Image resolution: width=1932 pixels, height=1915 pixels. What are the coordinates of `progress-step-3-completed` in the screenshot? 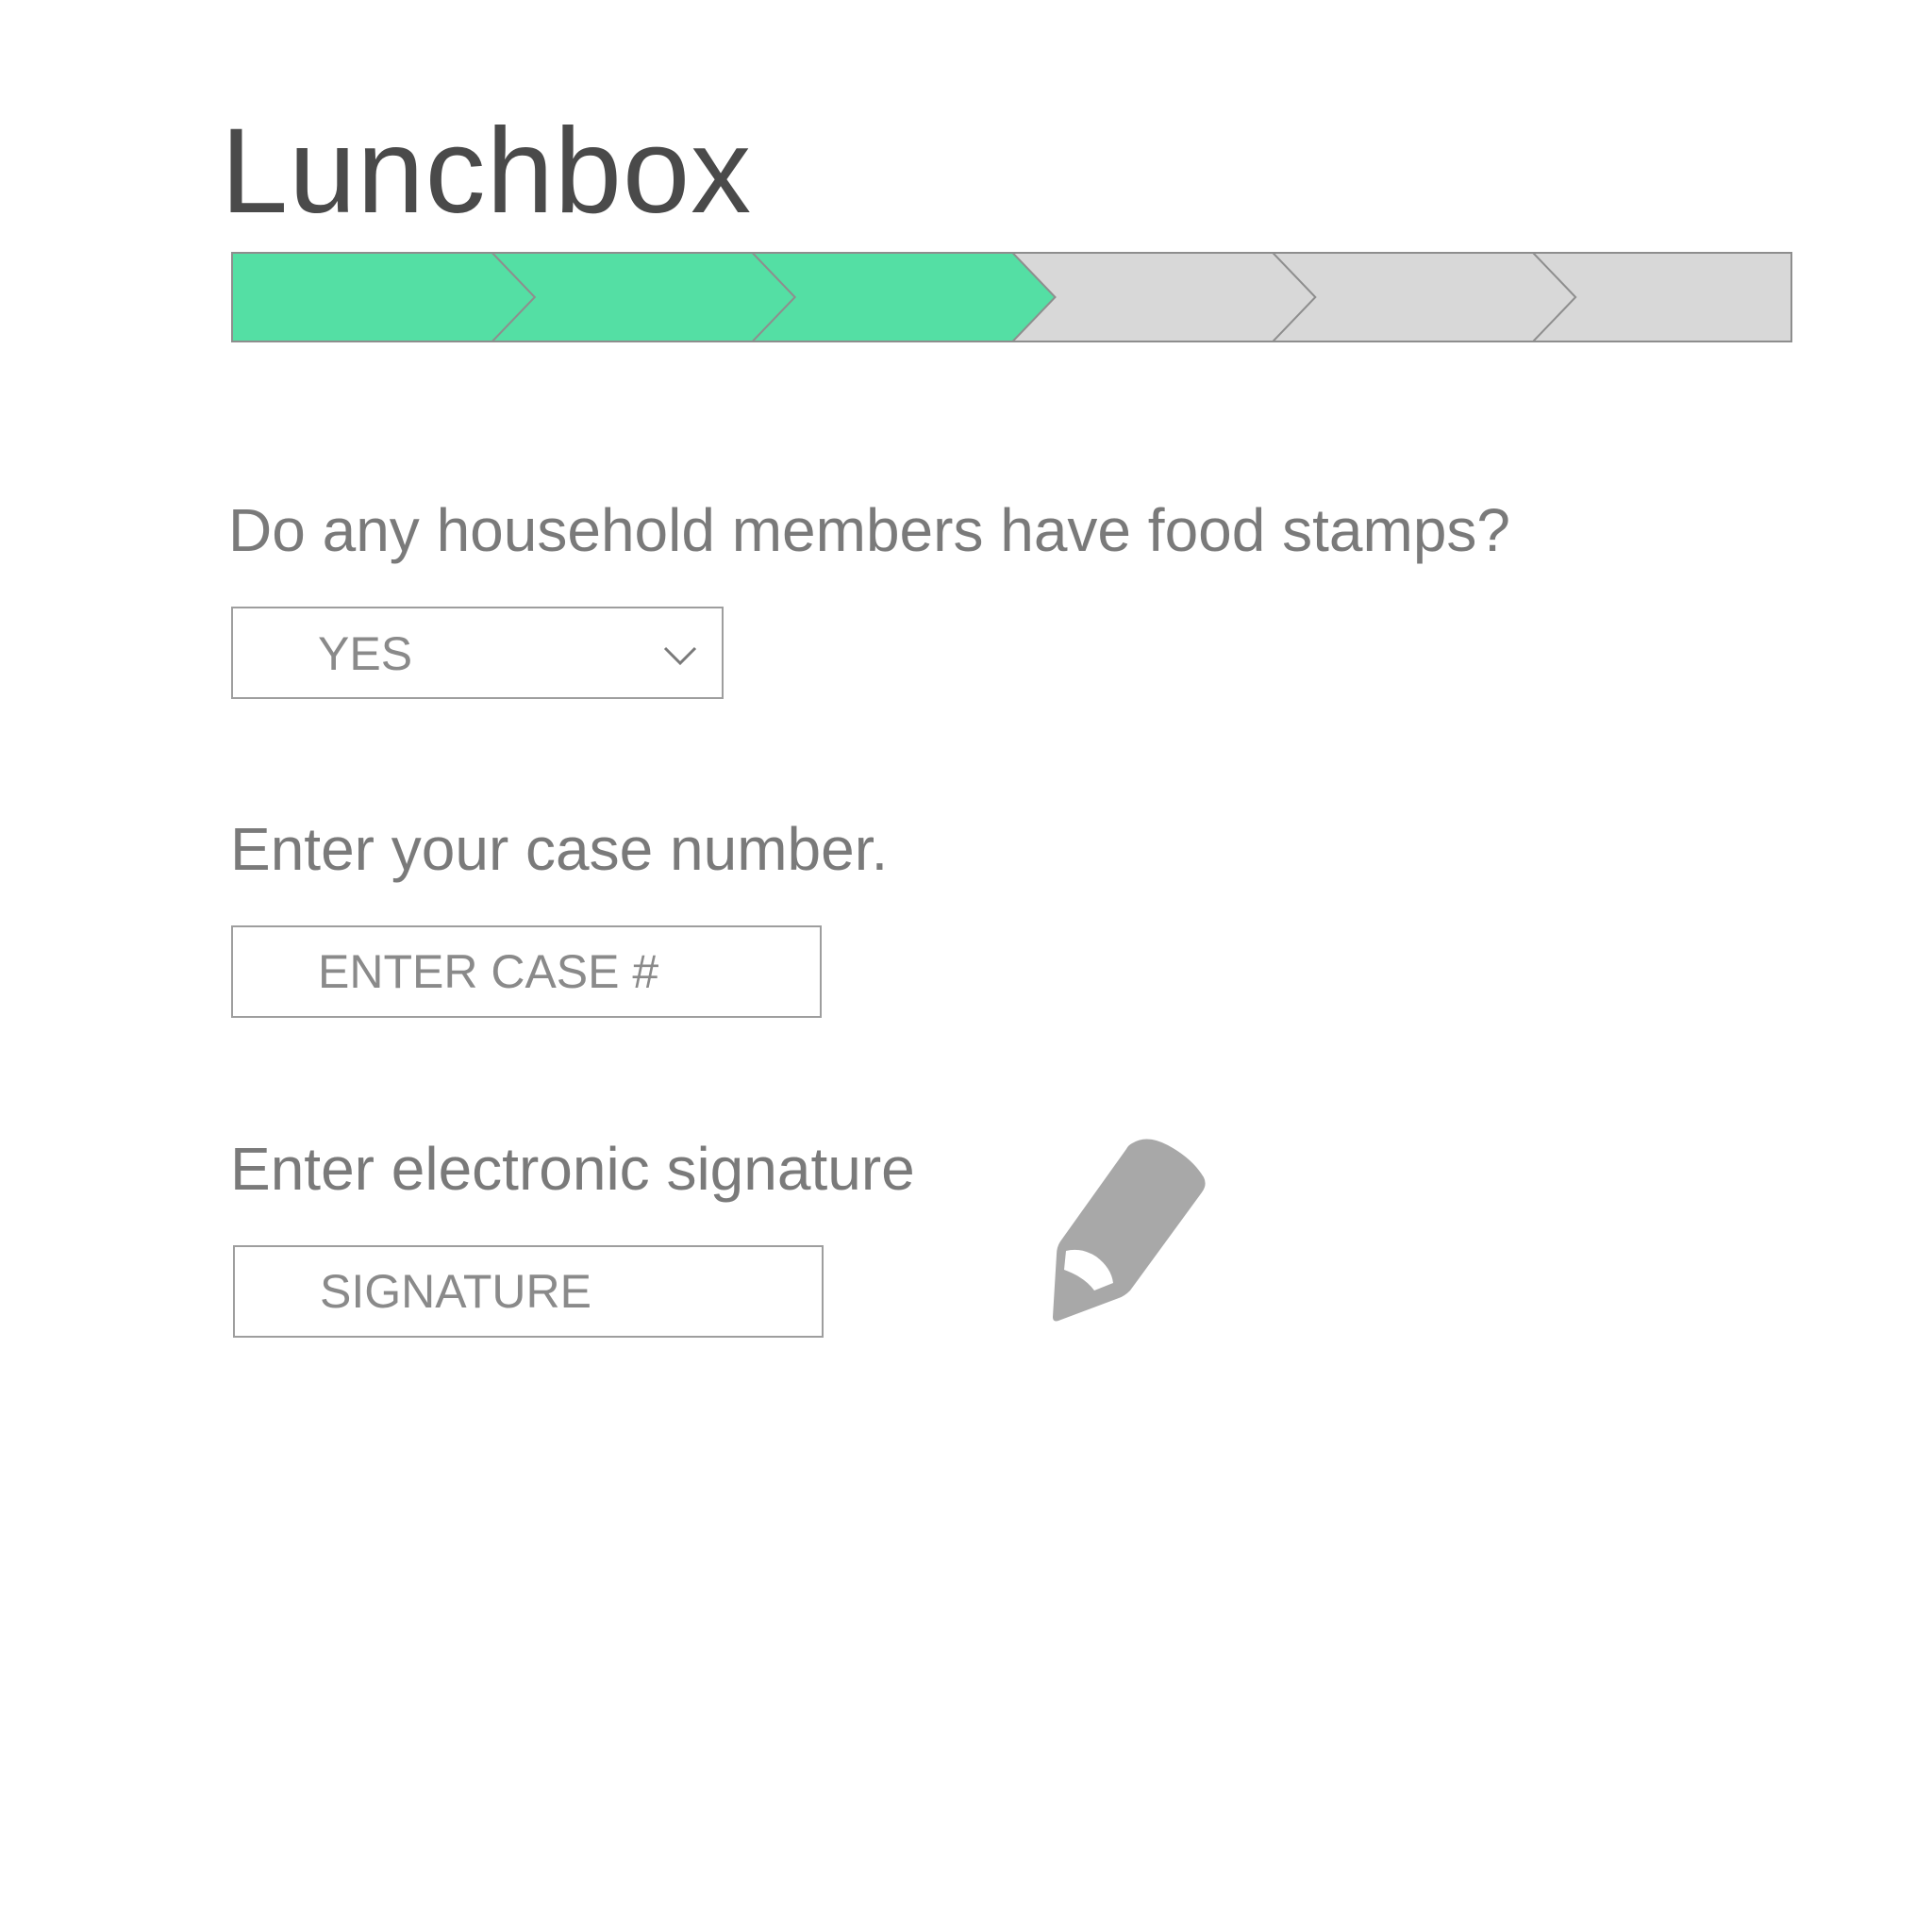 It's located at (904, 297).